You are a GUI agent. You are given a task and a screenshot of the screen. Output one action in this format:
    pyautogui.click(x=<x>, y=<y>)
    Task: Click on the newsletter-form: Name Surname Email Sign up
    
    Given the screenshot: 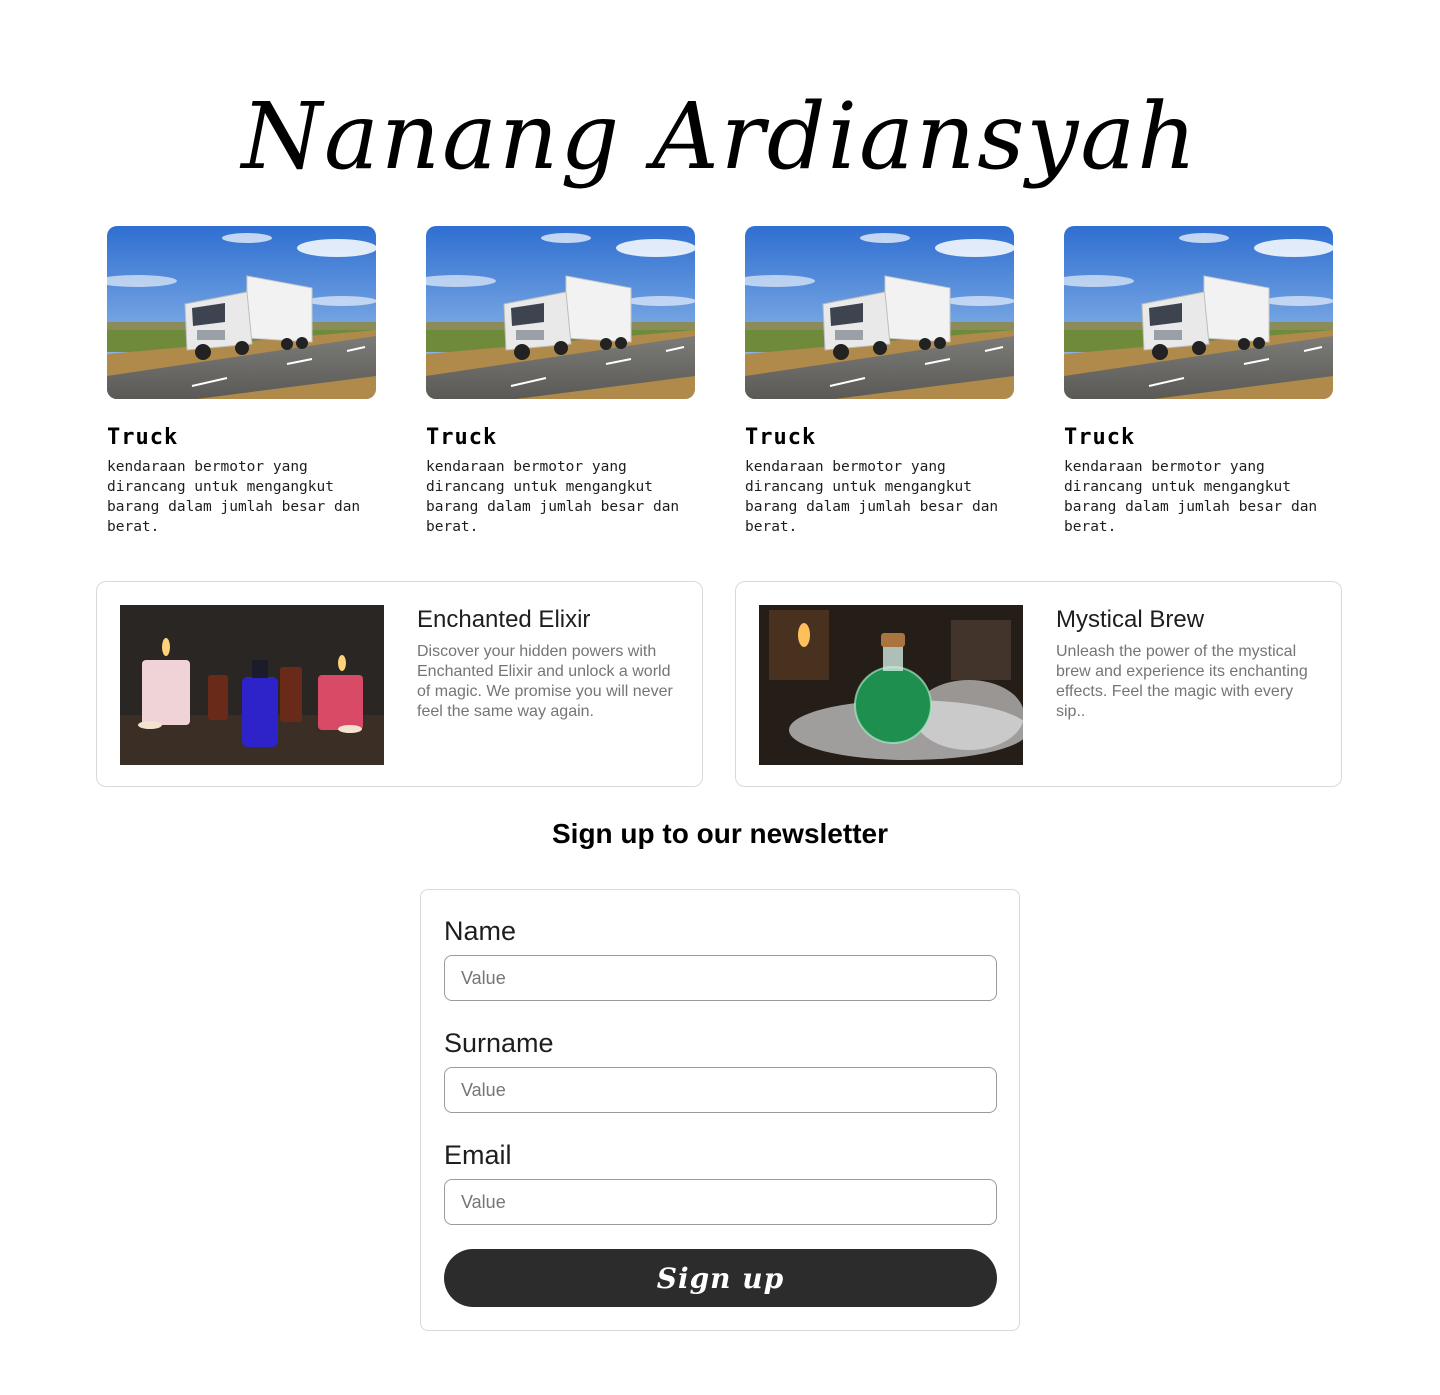 What is the action you would take?
    pyautogui.click(x=720, y=1110)
    